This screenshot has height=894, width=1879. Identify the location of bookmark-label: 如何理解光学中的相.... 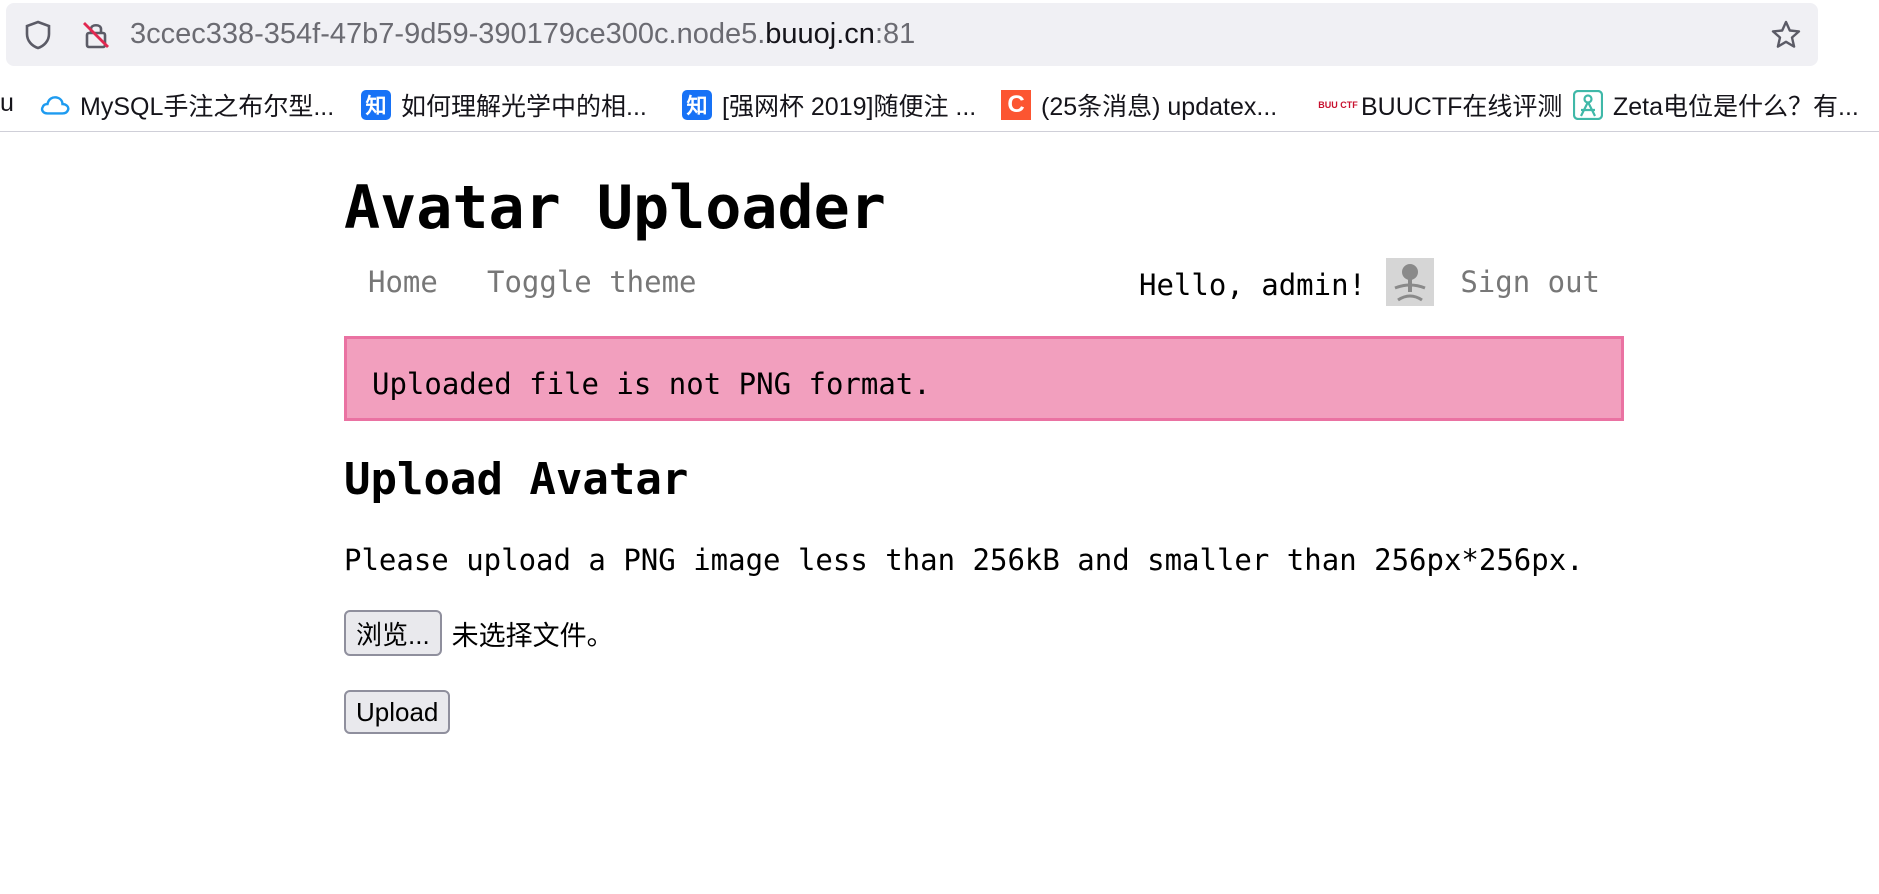
(524, 107).